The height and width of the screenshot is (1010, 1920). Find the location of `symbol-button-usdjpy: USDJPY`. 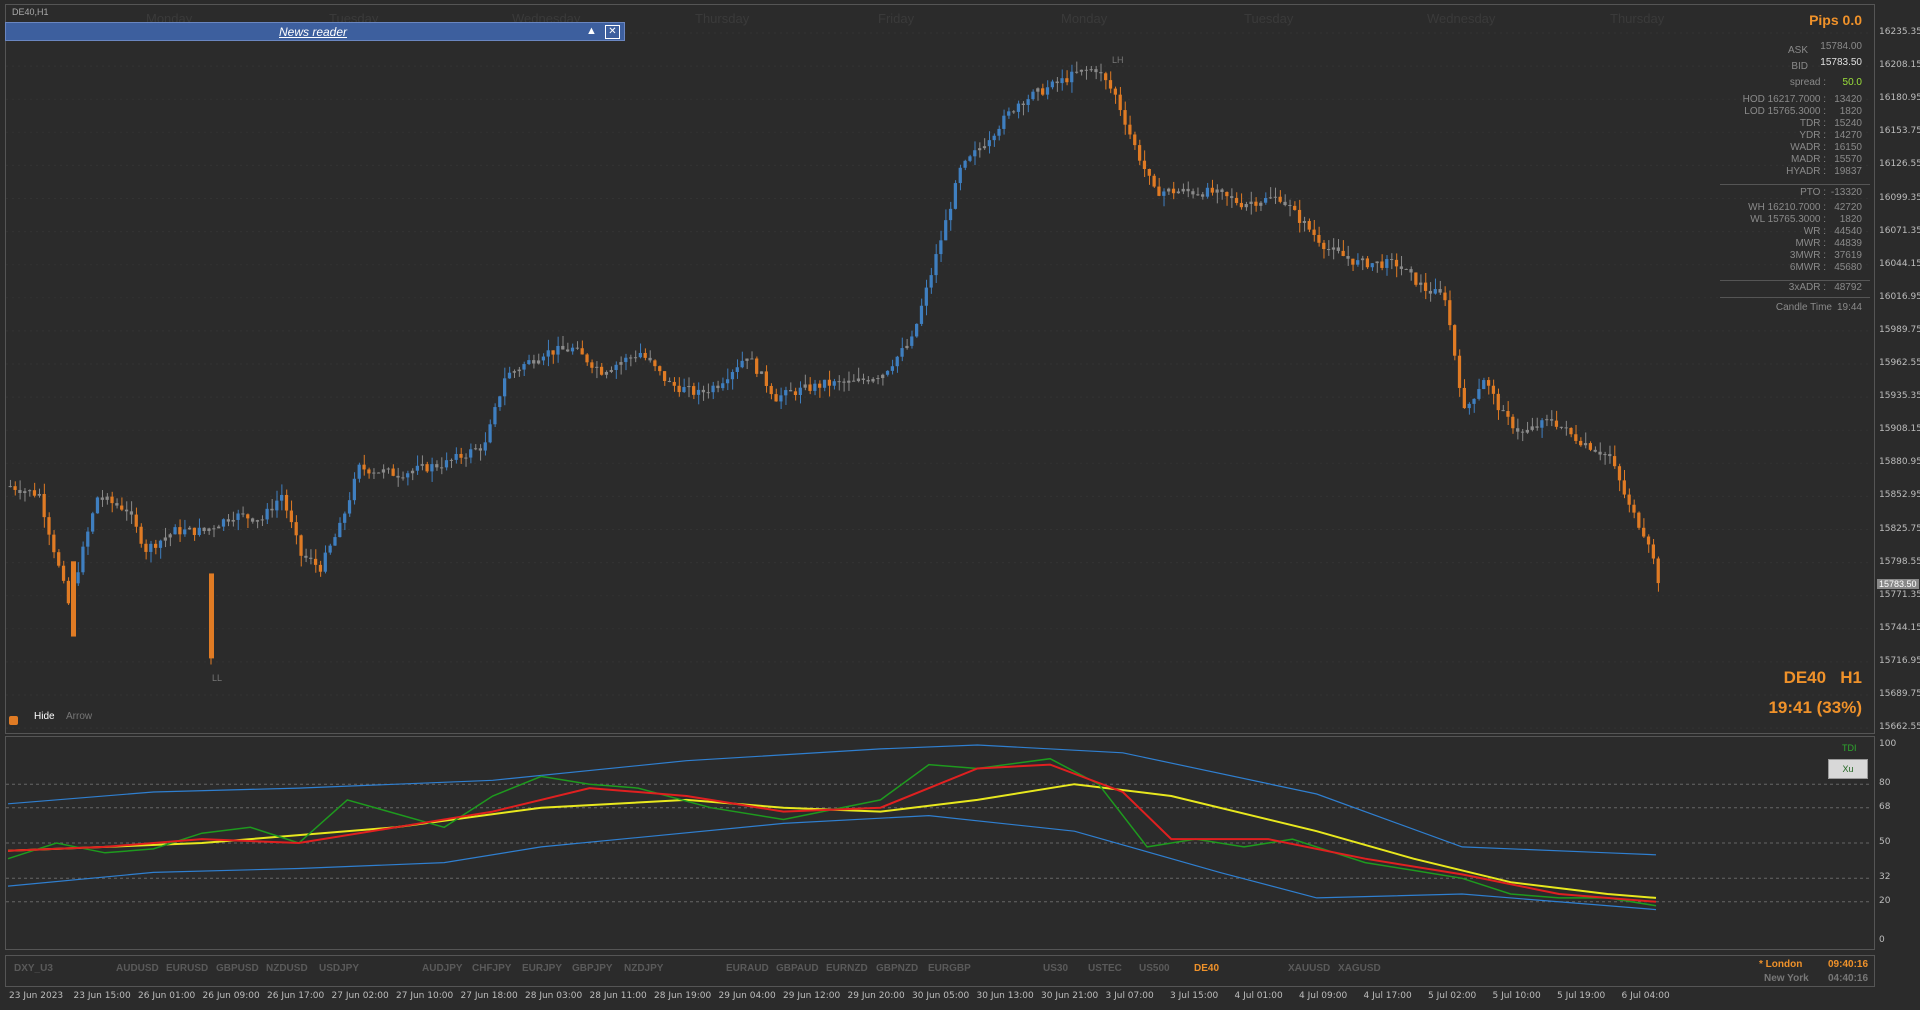

symbol-button-usdjpy: USDJPY is located at coordinates (339, 968).